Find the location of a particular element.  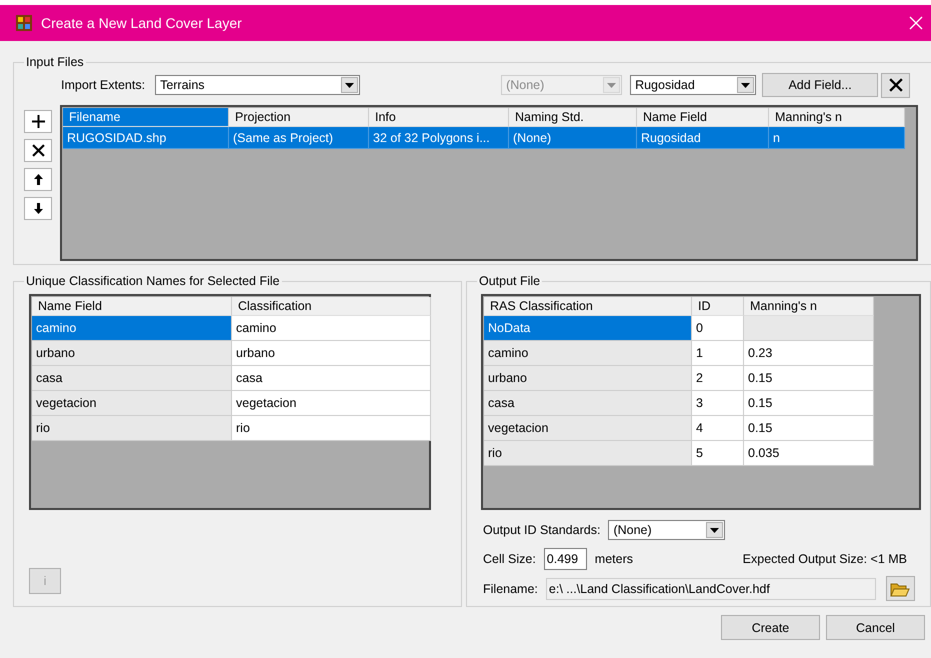

remove-field-button is located at coordinates (895, 85).